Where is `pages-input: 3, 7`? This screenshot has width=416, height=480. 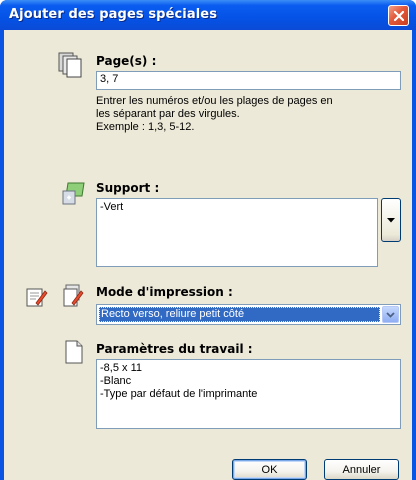 pages-input: 3, 7 is located at coordinates (248, 80).